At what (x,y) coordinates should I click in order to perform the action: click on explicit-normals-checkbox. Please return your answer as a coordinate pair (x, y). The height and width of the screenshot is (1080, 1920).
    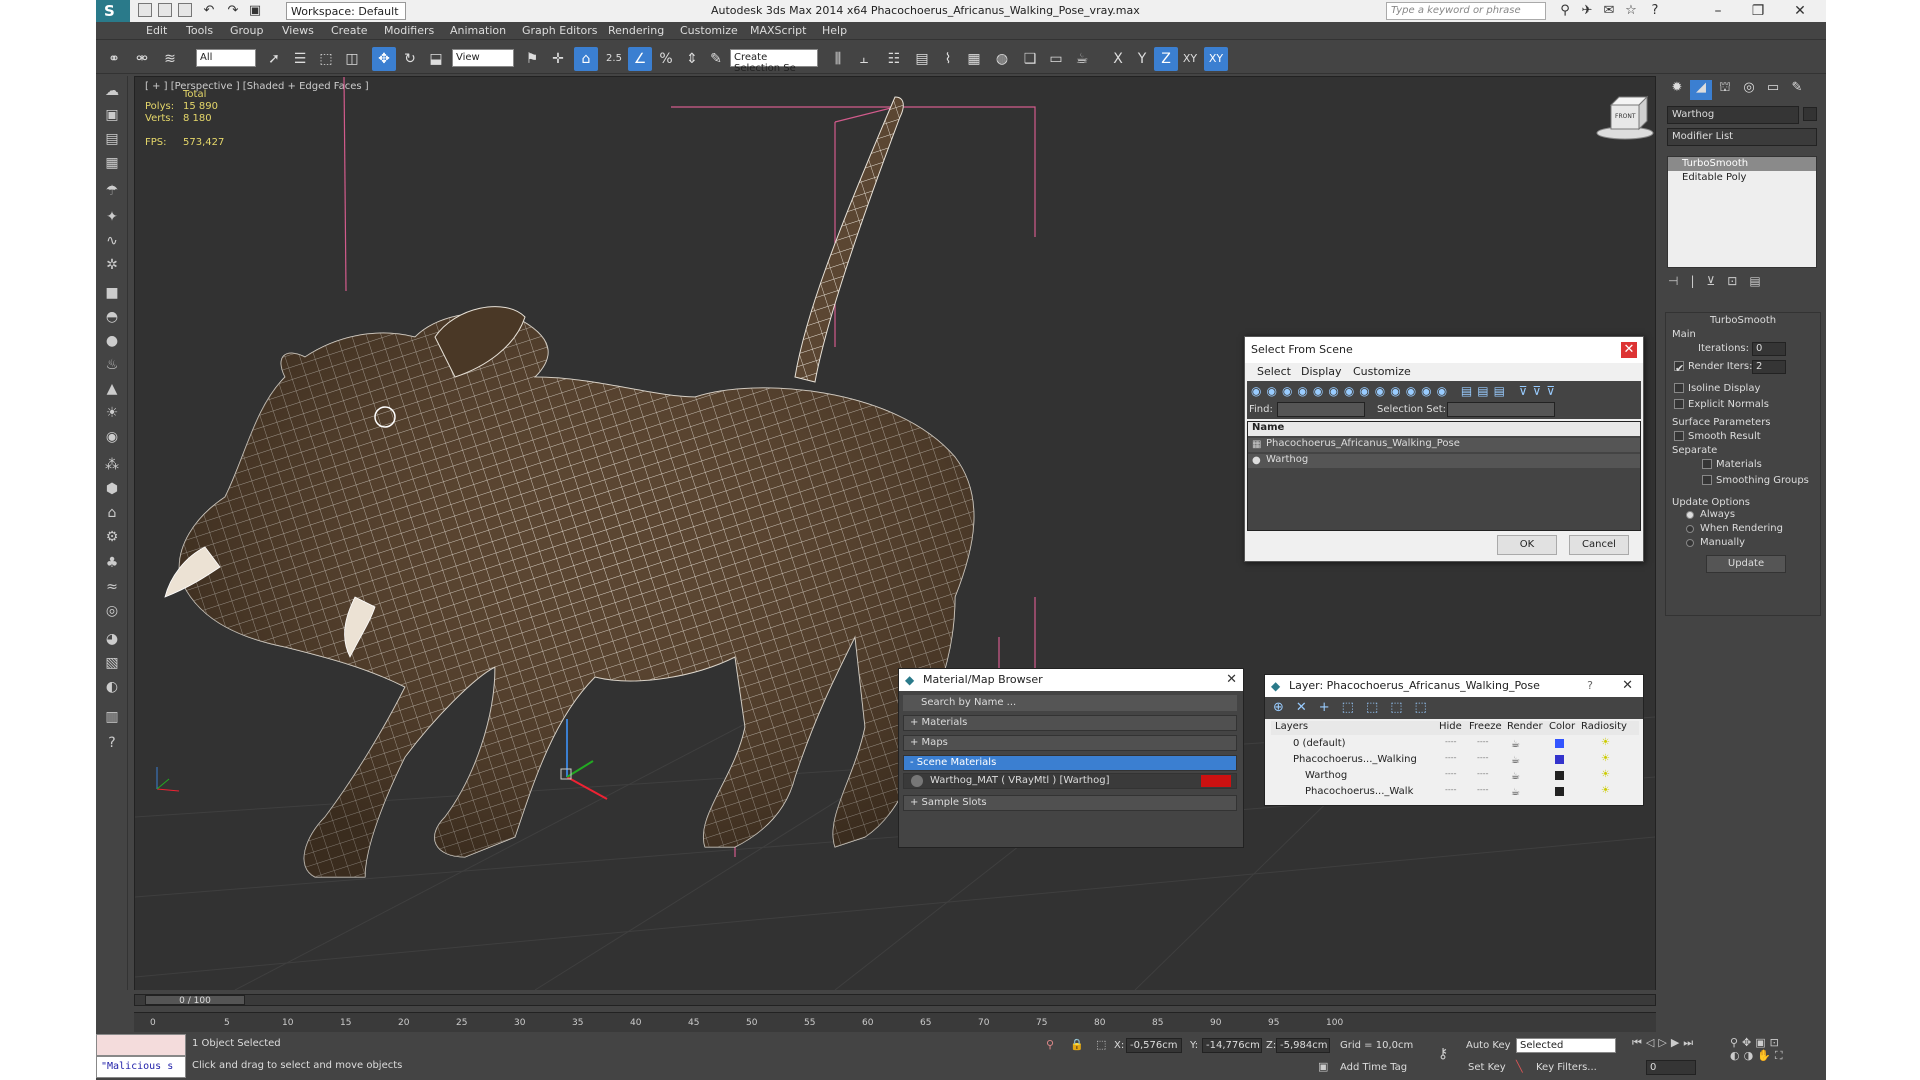
    Looking at the image, I should click on (1679, 404).